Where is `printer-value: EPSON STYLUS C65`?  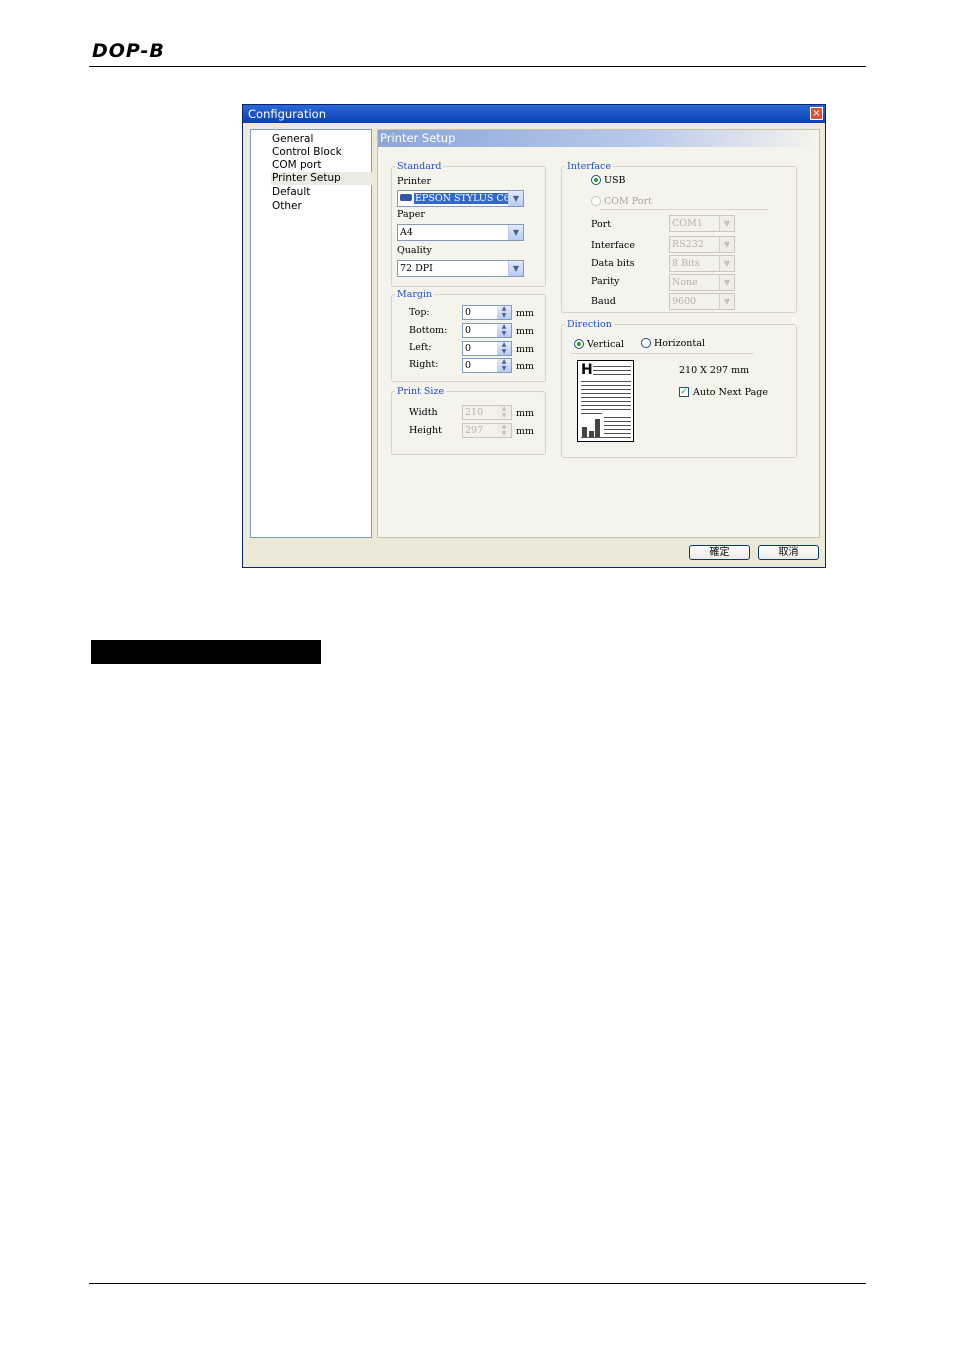
printer-value: EPSON STYLUS C65 is located at coordinates (465, 198).